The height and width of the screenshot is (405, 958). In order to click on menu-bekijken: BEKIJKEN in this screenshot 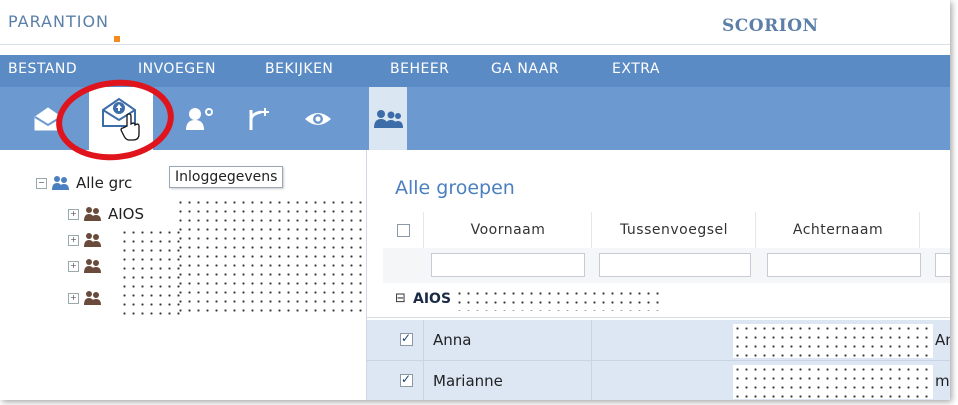, I will do `click(299, 69)`.